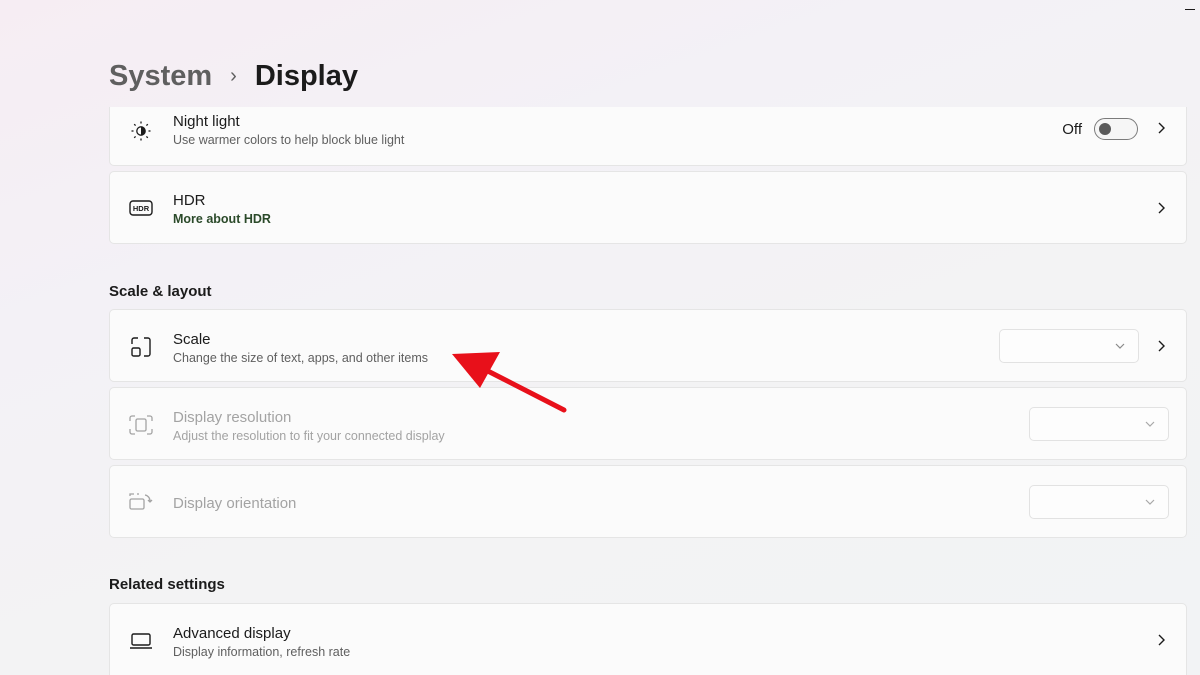 The height and width of the screenshot is (675, 1200). I want to click on scale-title: Scale, so click(192, 339).